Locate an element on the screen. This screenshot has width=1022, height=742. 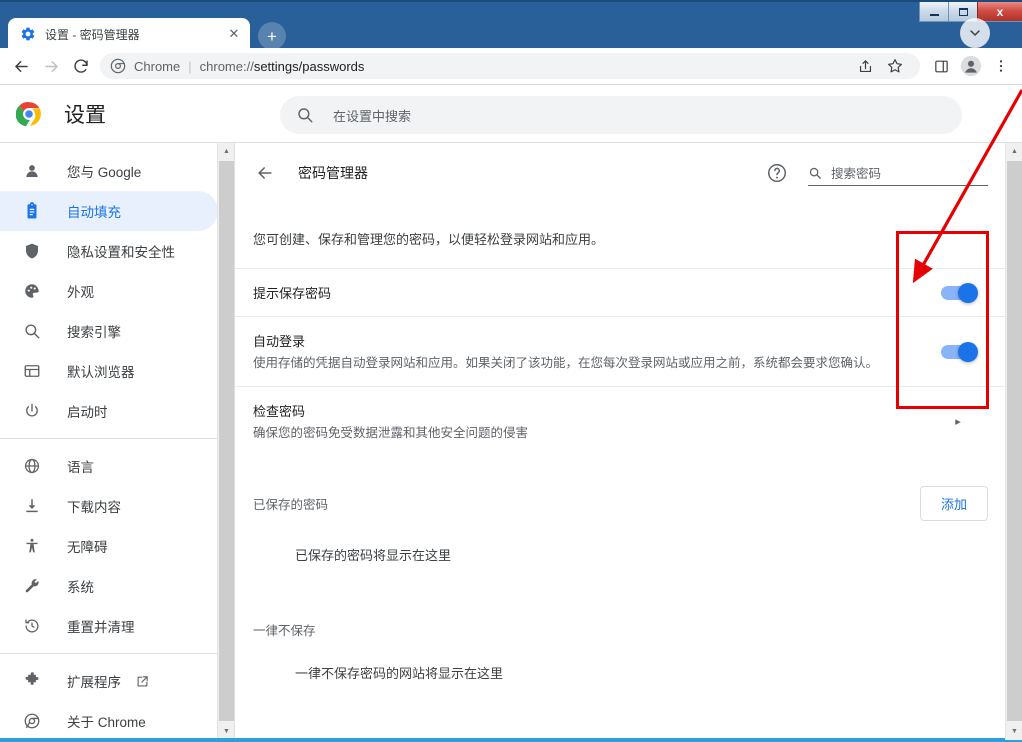
new-tab-button: + is located at coordinates (272, 36).